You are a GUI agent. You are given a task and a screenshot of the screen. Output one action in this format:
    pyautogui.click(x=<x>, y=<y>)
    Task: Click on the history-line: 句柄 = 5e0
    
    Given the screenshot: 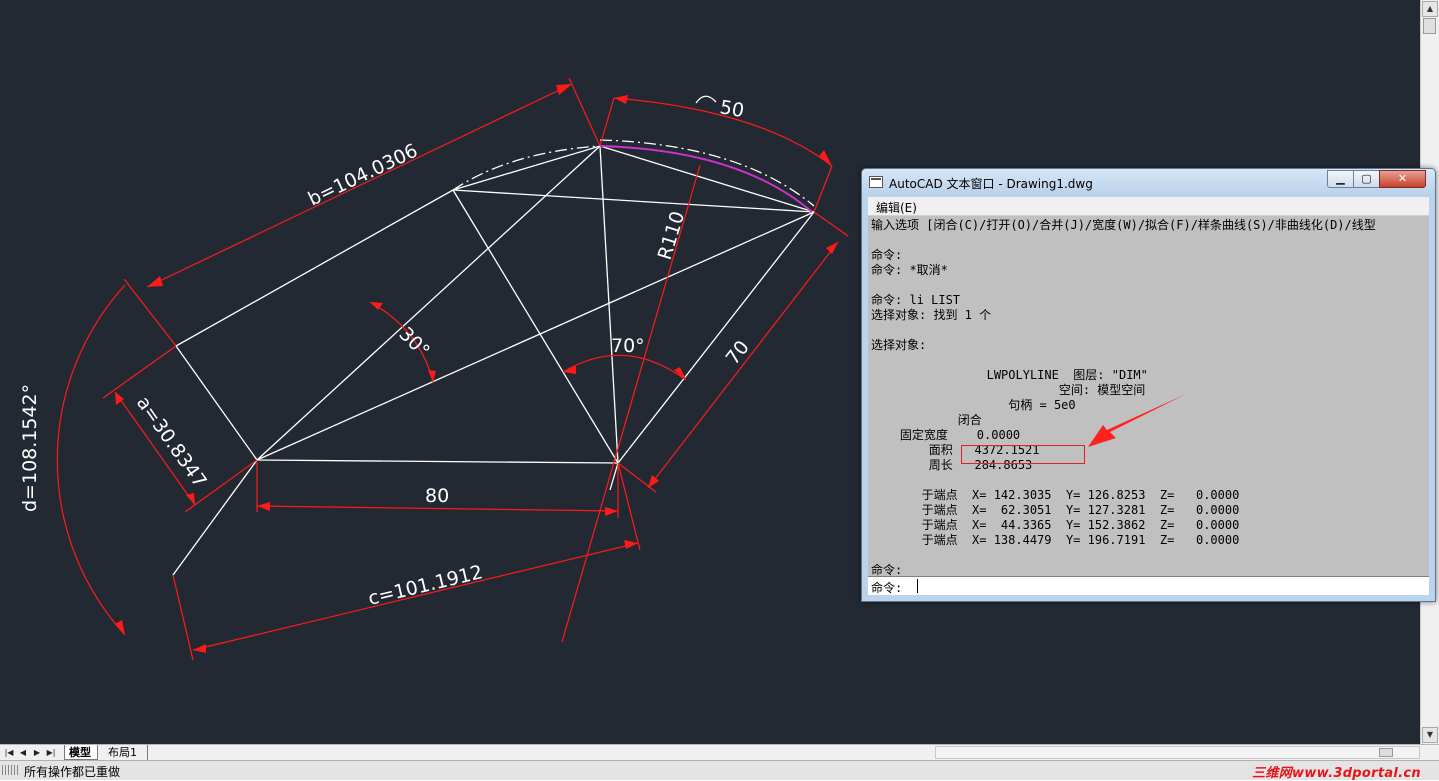 What is the action you would take?
    pyautogui.click(x=973, y=405)
    